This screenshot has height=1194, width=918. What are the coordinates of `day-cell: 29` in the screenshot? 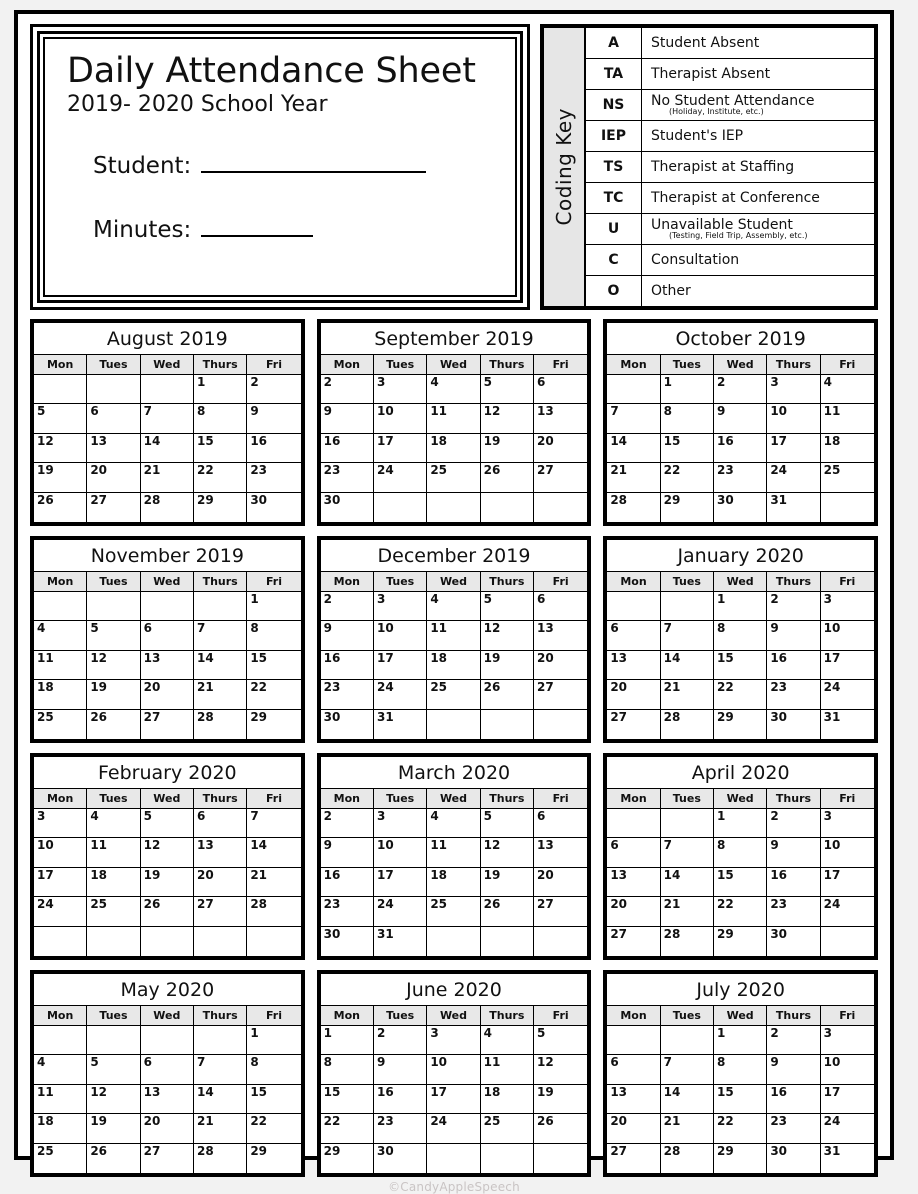 It's located at (741, 941).